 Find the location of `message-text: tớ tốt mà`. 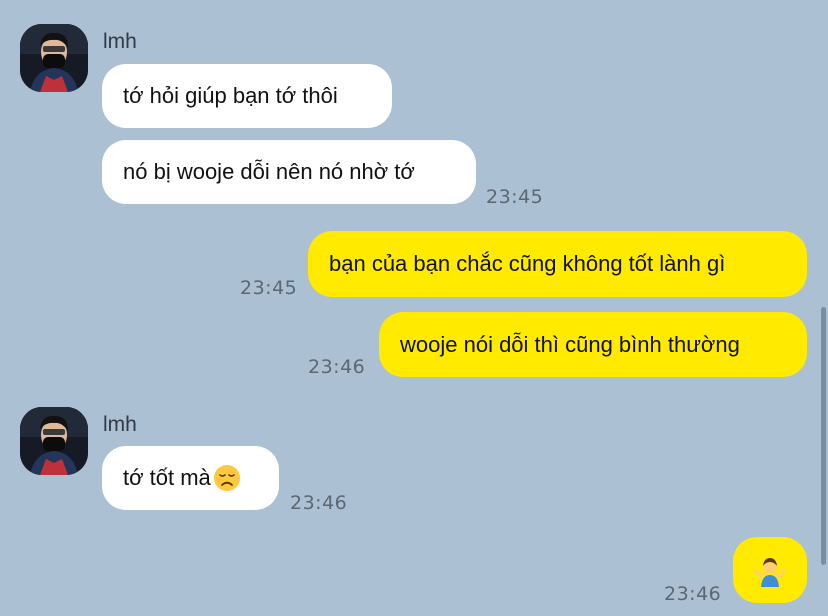

message-text: tớ tốt mà is located at coordinates (167, 477).